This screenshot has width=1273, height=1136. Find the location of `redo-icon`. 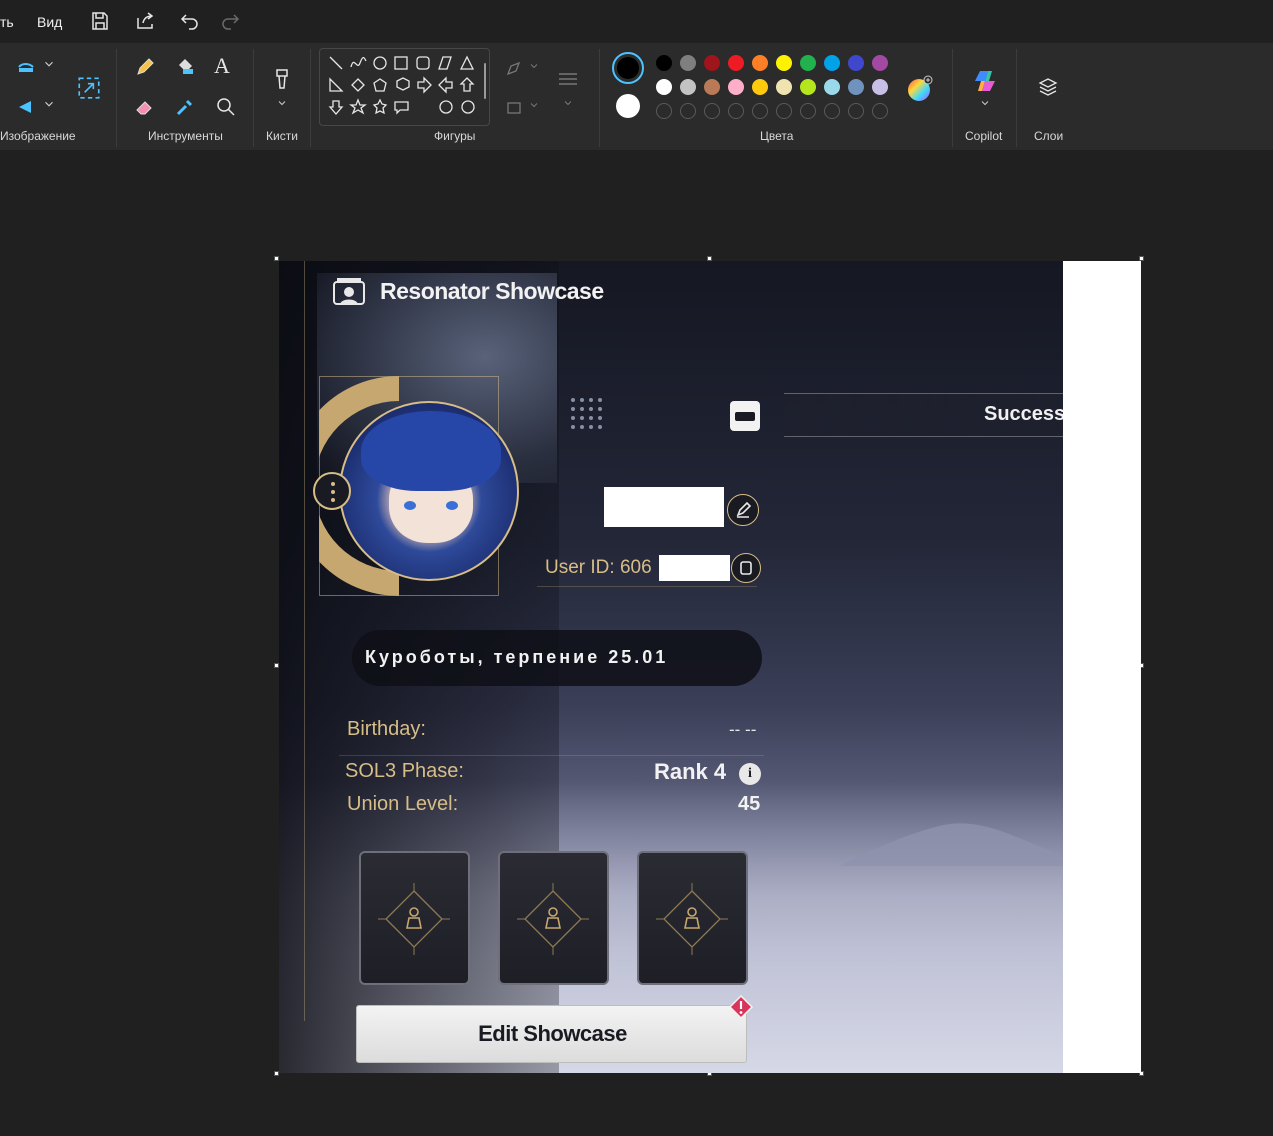

redo-icon is located at coordinates (230, 21).